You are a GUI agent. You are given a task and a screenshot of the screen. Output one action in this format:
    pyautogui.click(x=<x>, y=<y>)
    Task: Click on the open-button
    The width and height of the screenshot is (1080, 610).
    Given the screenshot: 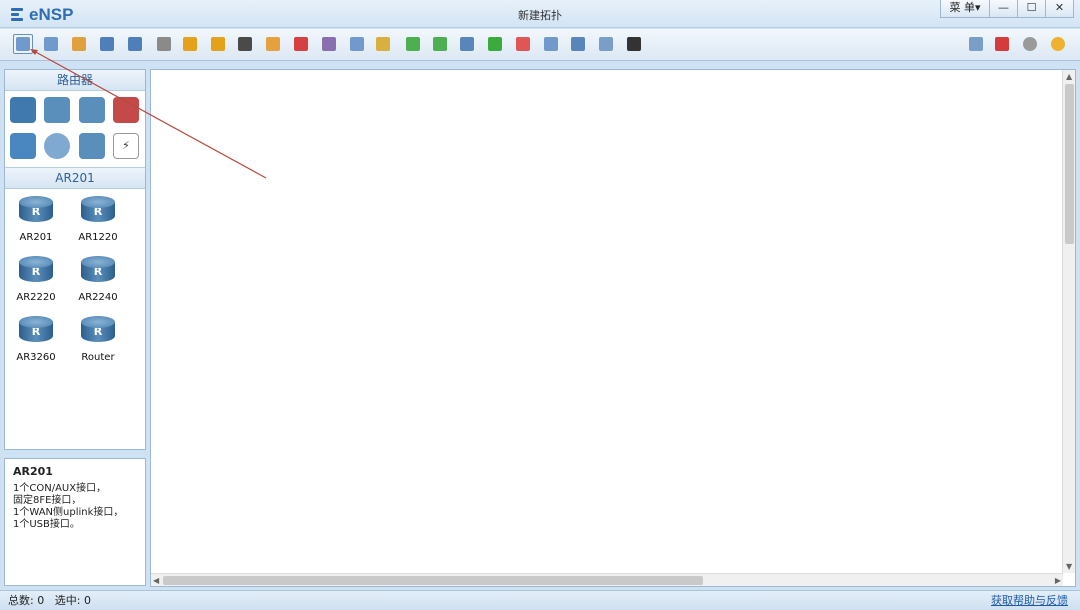 What is the action you would take?
    pyautogui.click(x=79, y=44)
    